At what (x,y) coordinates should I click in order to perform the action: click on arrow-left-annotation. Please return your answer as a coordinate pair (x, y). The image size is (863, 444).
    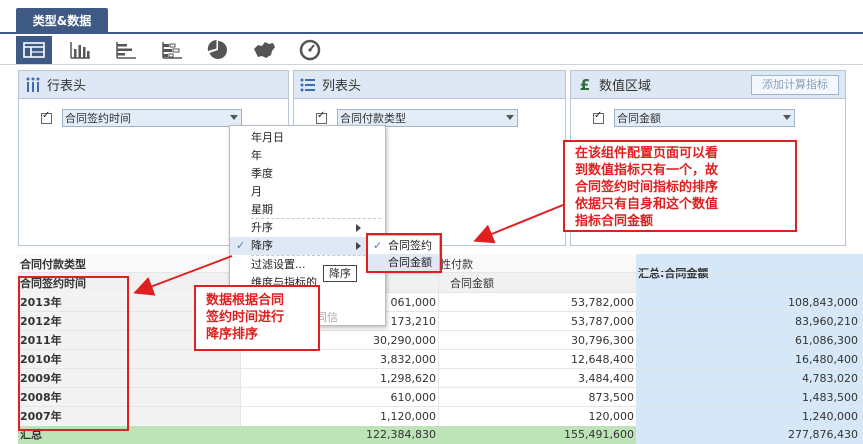
    Looking at the image, I should click on (183, 275).